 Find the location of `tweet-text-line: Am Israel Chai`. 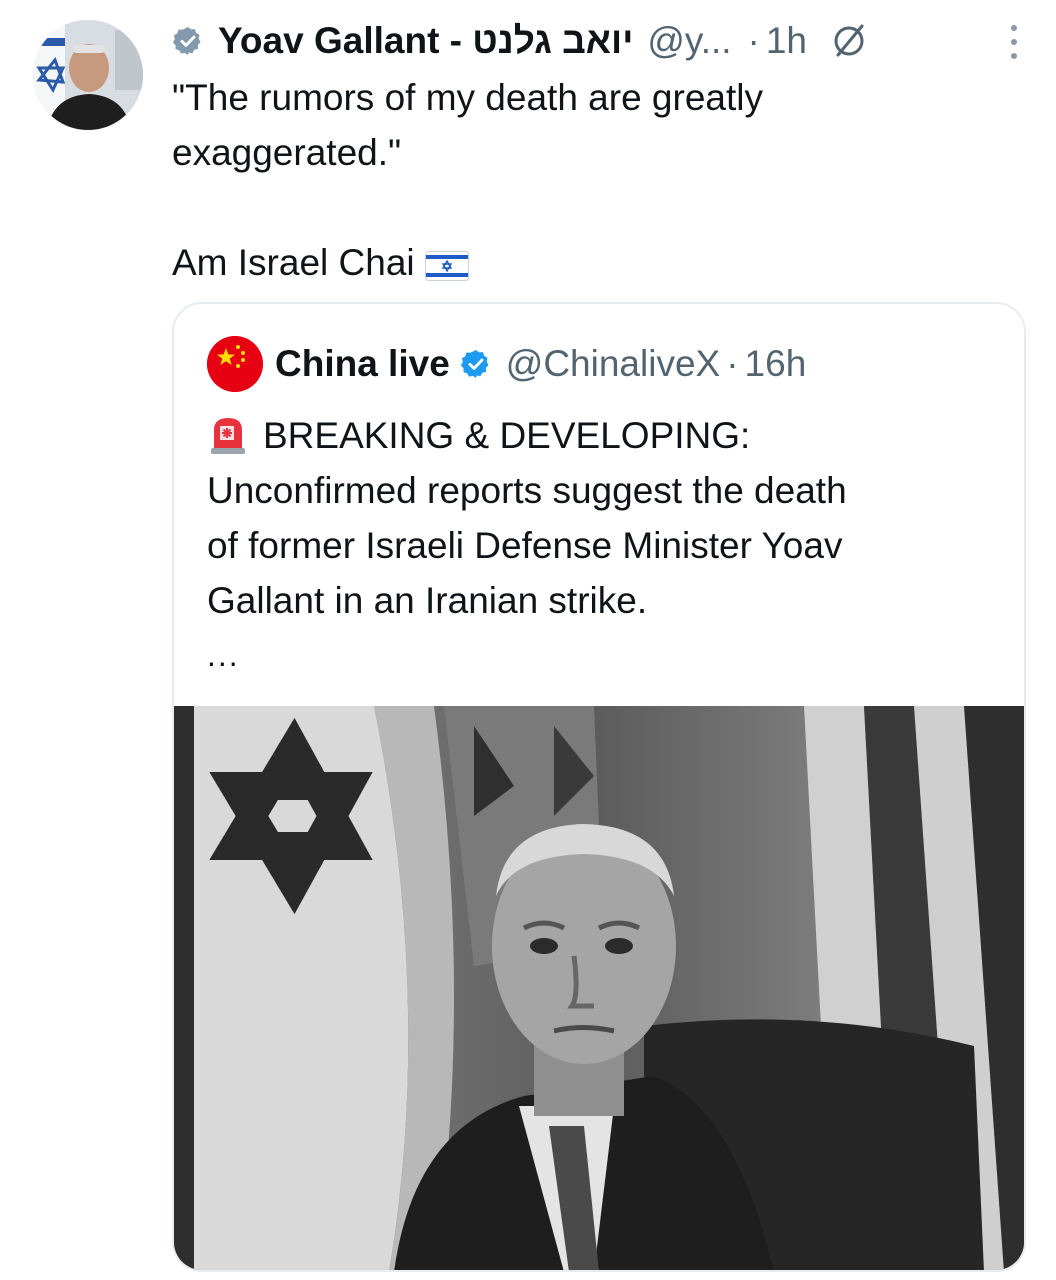

tweet-text-line: Am Israel Chai is located at coordinates (587, 262).